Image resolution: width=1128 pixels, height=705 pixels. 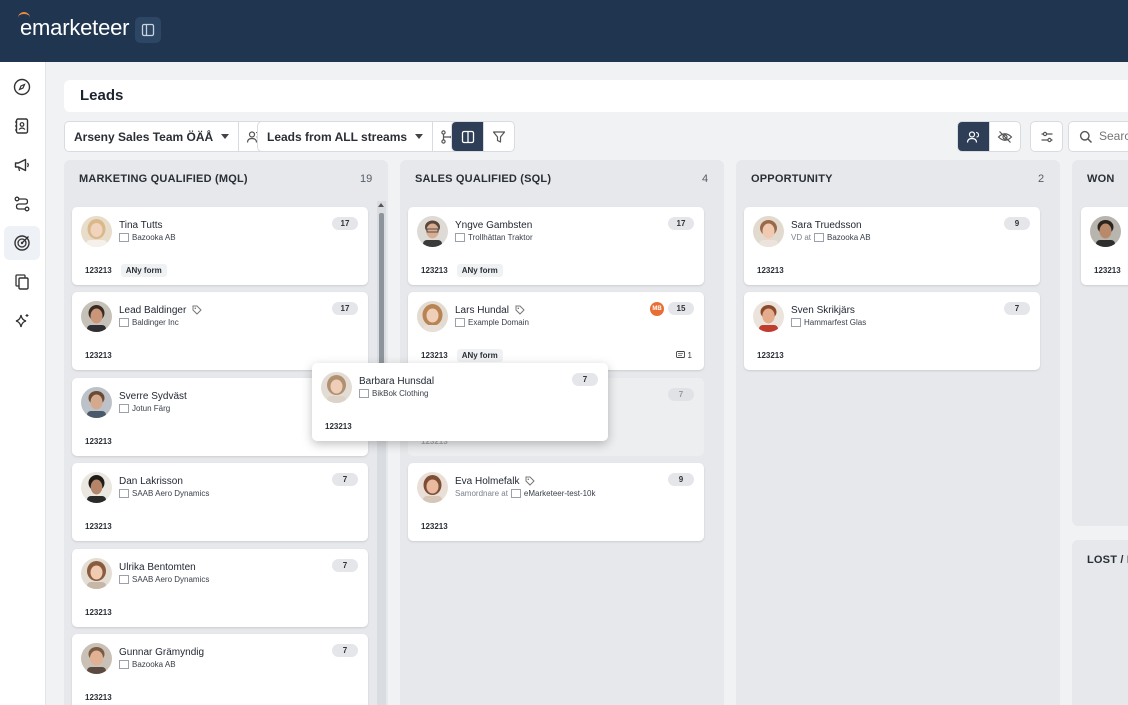 What do you see at coordinates (490, 310) in the screenshot?
I see `lead-name: Lars Hundal` at bounding box center [490, 310].